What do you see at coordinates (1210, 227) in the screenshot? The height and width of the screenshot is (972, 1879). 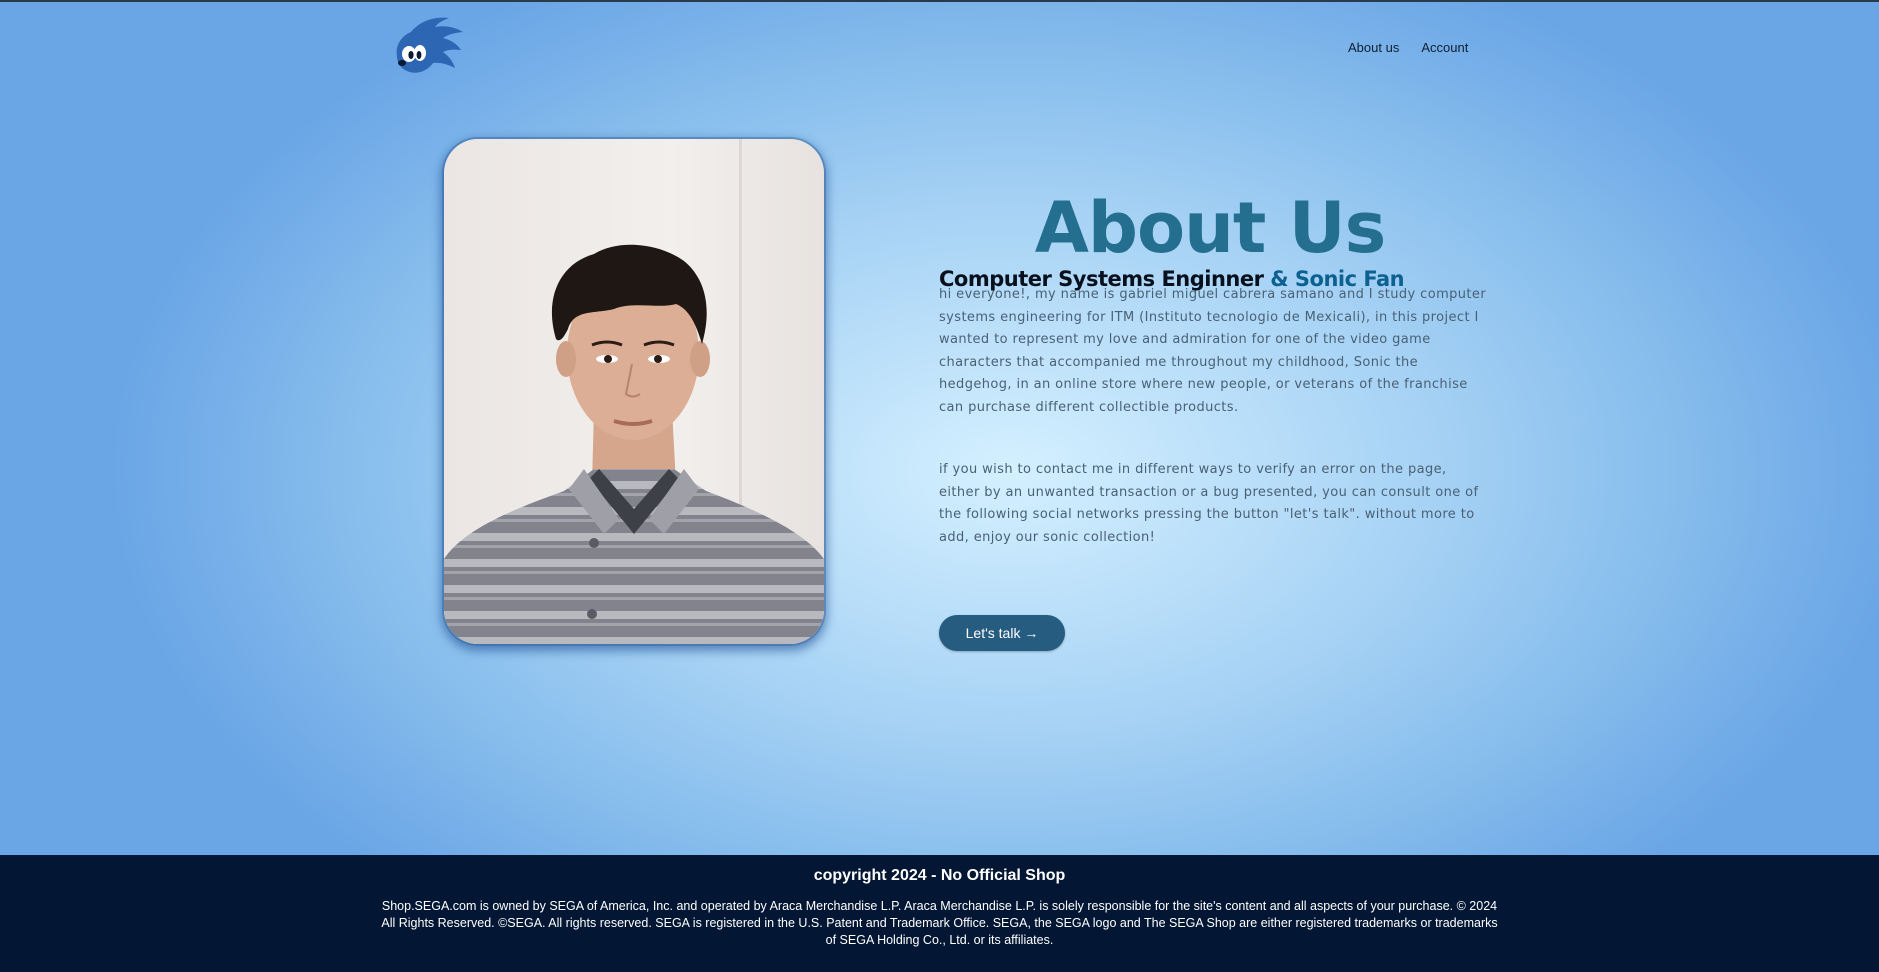 I see `page-title: About Us` at bounding box center [1210, 227].